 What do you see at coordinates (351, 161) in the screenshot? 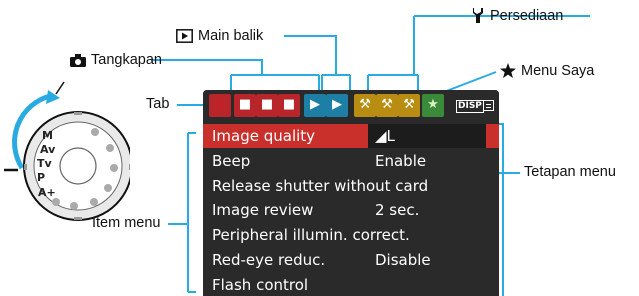
I see `menu-item-row: Beep Enable` at bounding box center [351, 161].